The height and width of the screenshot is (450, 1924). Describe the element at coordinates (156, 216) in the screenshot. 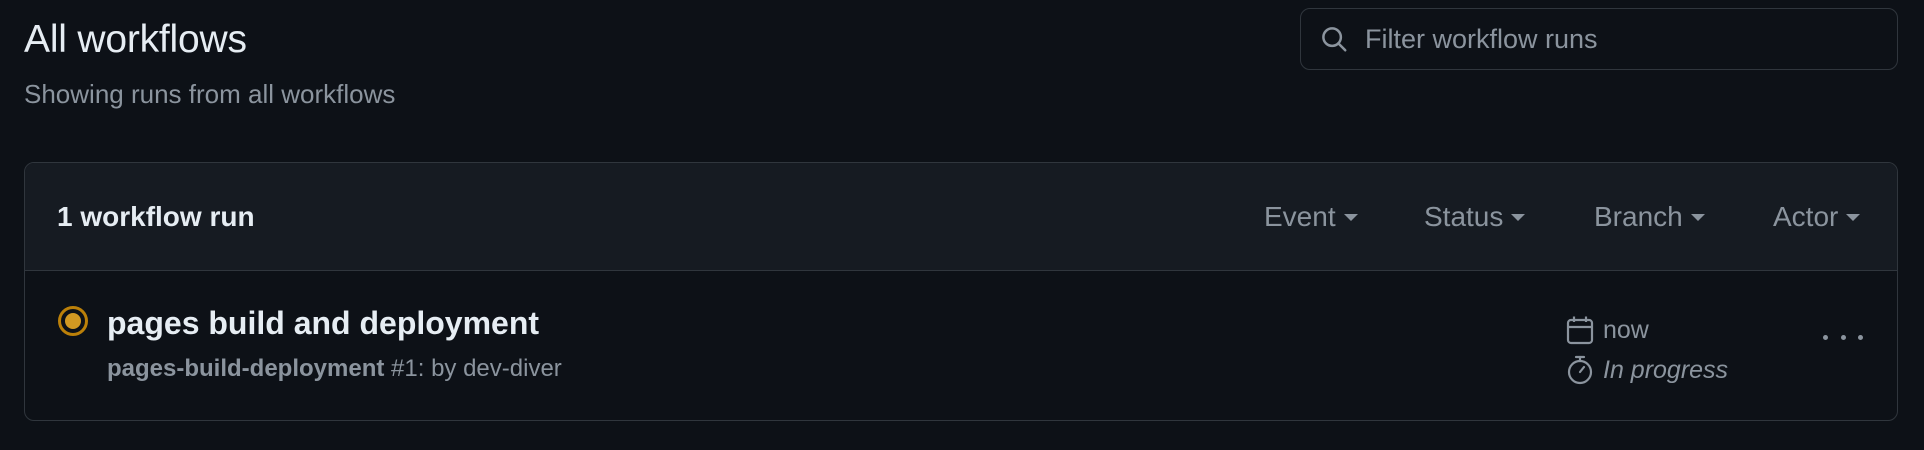

I see `run-count: 1 workflow run` at that location.